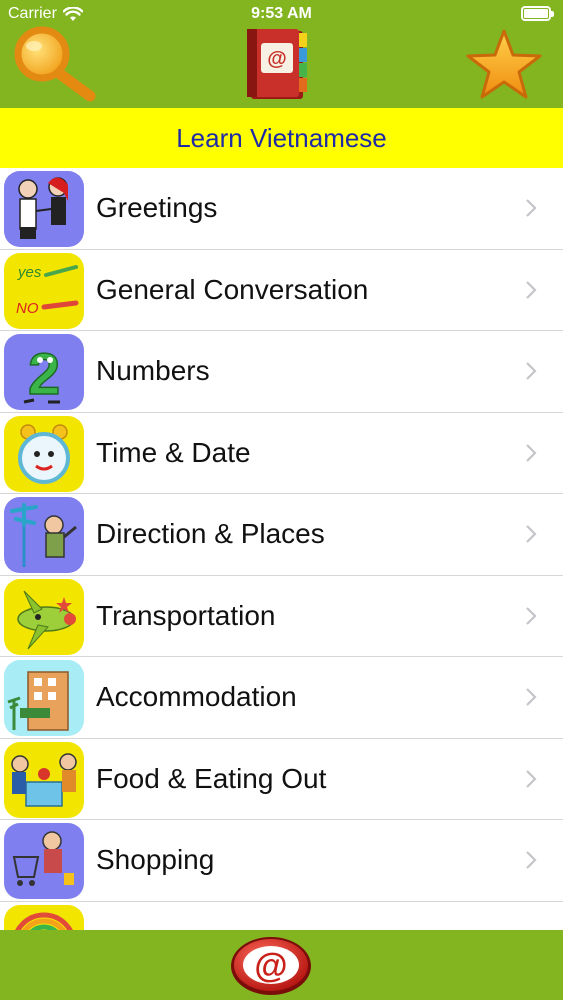 This screenshot has height=1000, width=563. Describe the element at coordinates (210, 534) in the screenshot. I see `list-item-label: Direction & Places` at that location.